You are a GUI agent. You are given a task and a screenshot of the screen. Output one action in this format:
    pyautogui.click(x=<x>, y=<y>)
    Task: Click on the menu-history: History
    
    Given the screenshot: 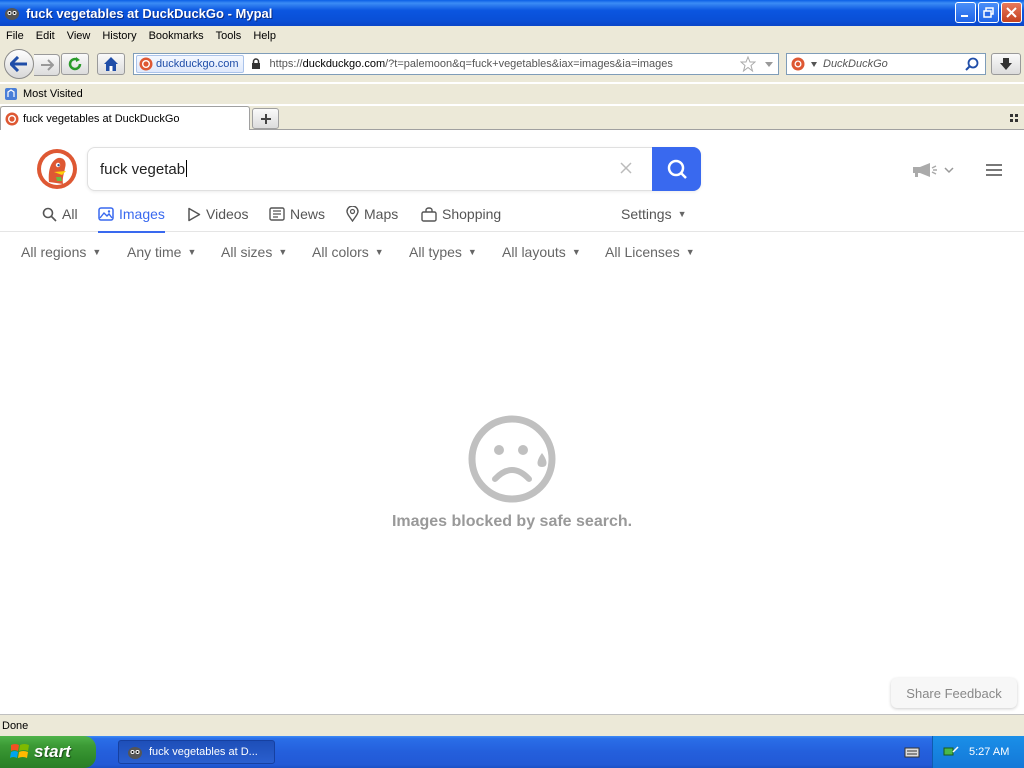 What is the action you would take?
    pyautogui.click(x=119, y=36)
    